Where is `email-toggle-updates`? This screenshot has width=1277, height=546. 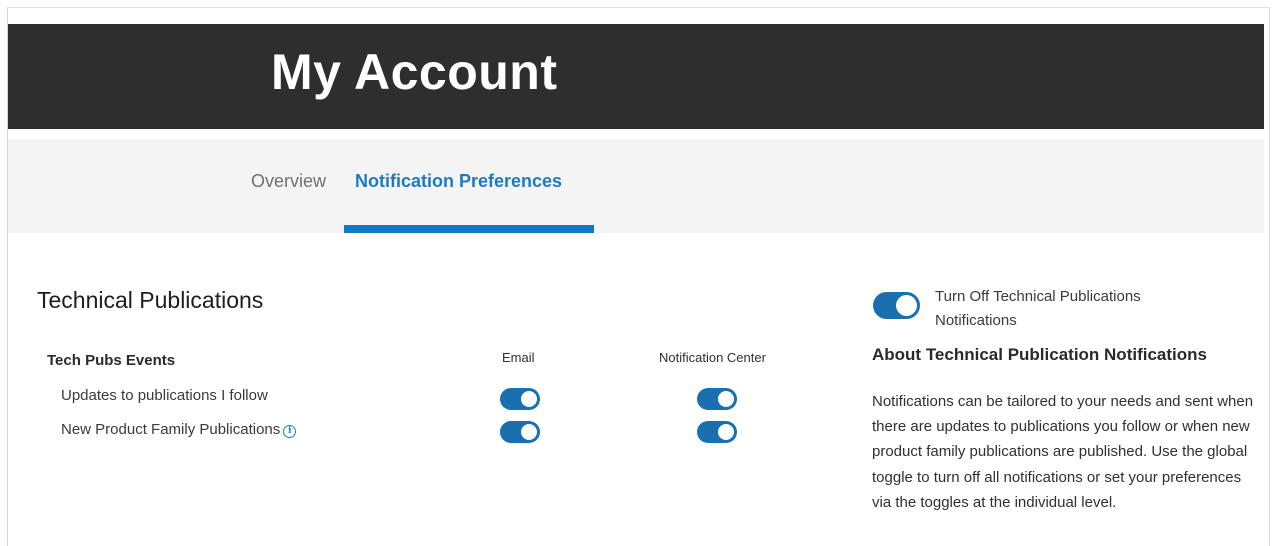 email-toggle-updates is located at coordinates (520, 399).